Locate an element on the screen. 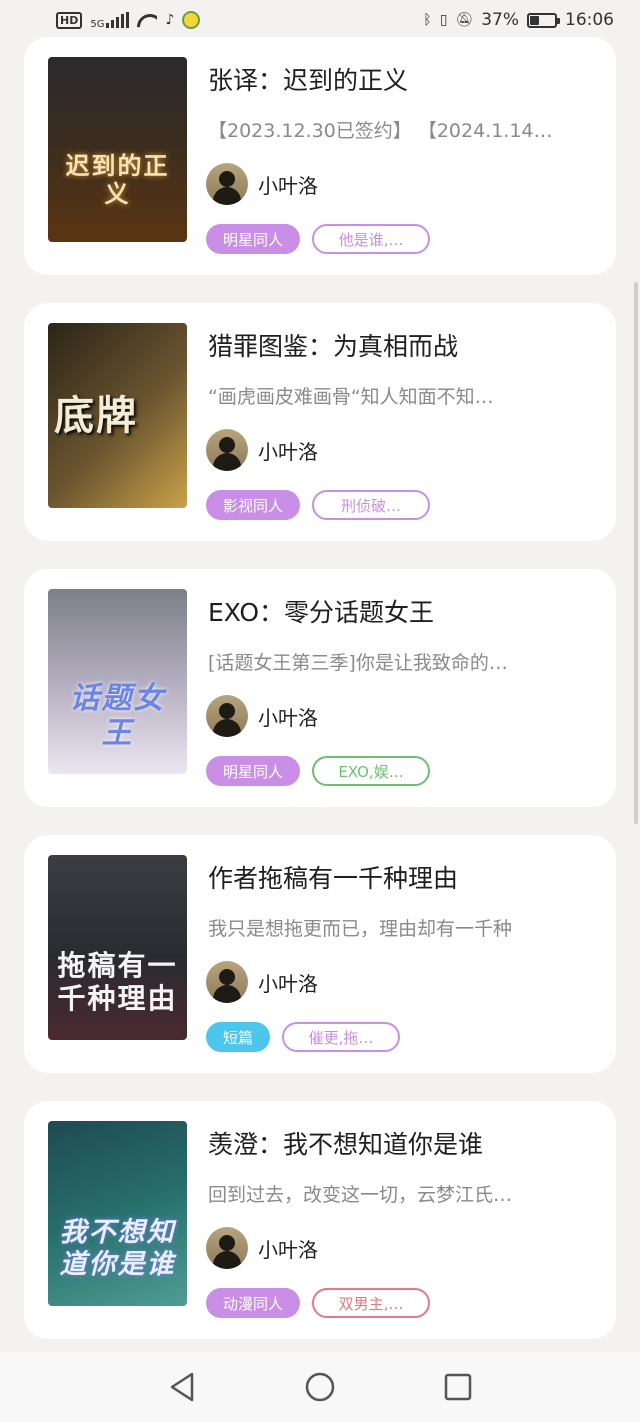 The height and width of the screenshot is (1422, 640). battery-fill is located at coordinates (534, 20).